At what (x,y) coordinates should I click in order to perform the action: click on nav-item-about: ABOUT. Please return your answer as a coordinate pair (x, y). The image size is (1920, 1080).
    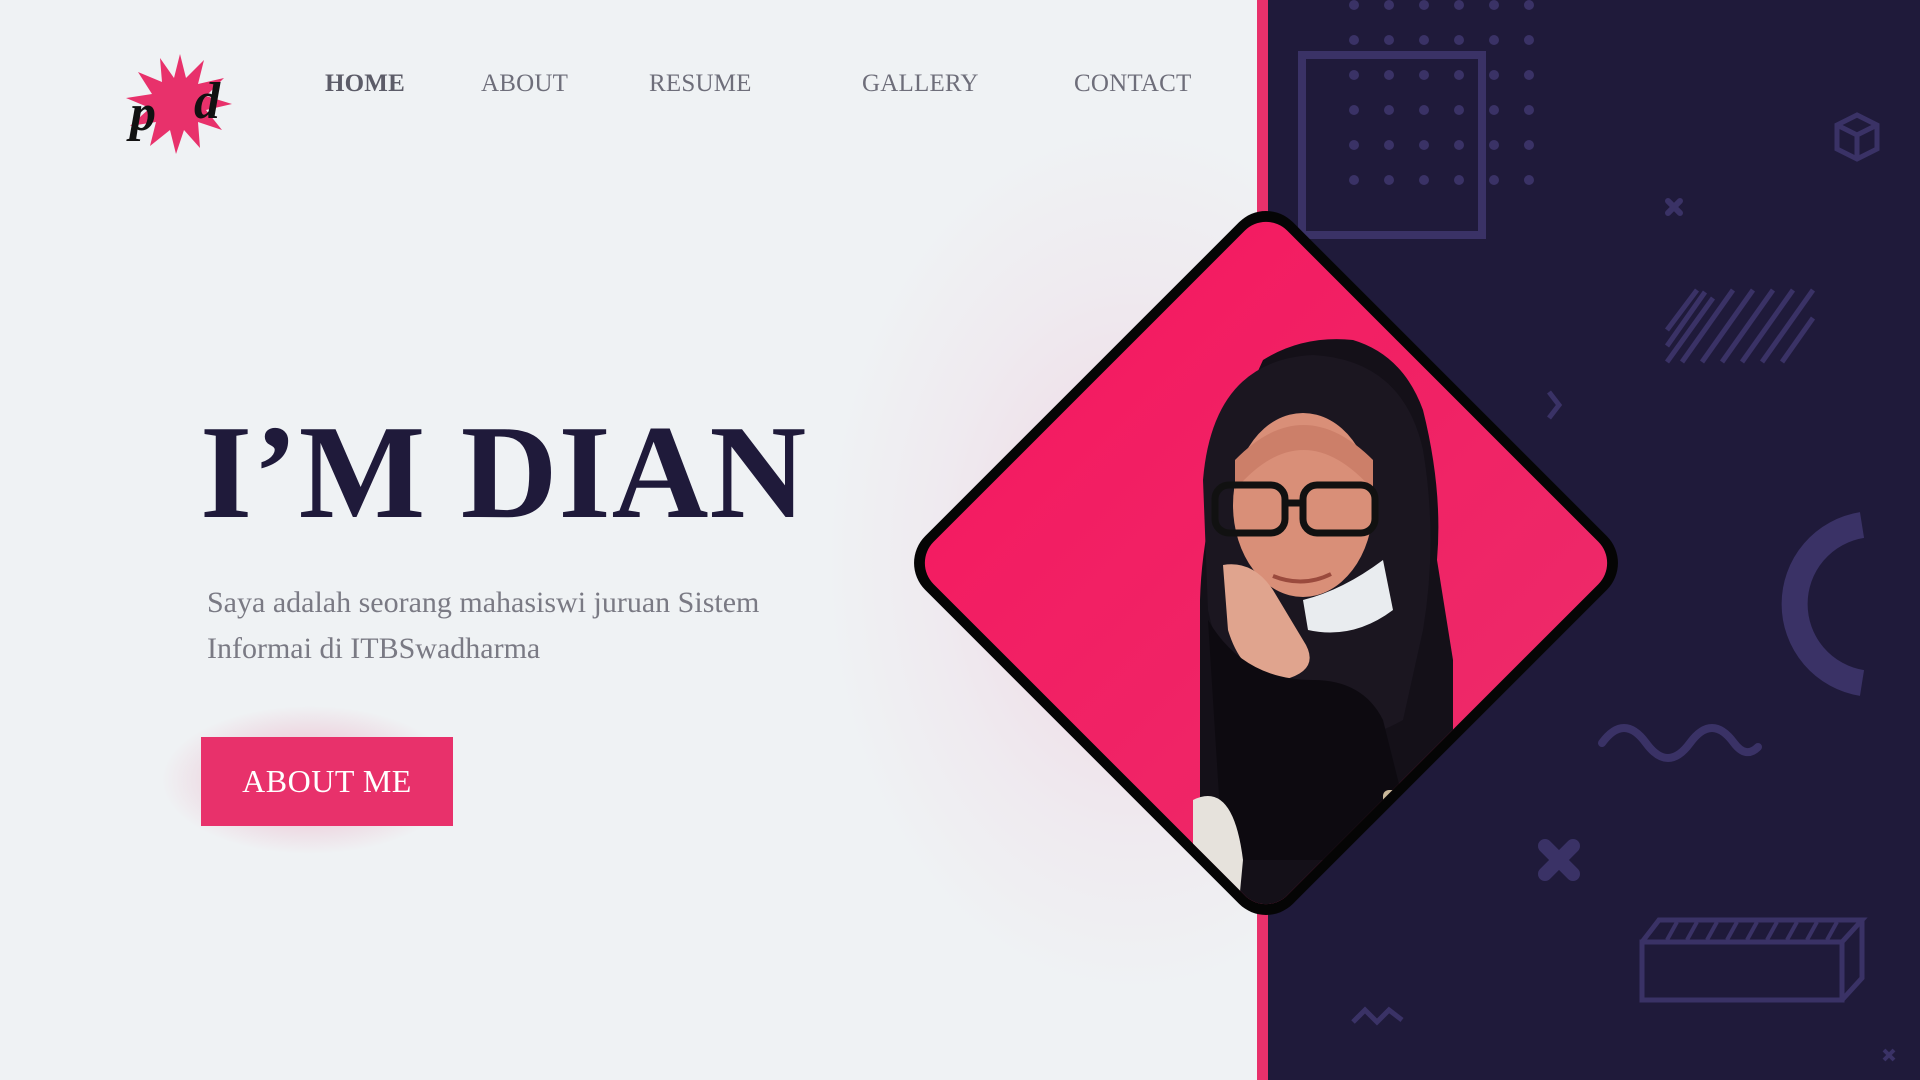
    Looking at the image, I should click on (524, 84).